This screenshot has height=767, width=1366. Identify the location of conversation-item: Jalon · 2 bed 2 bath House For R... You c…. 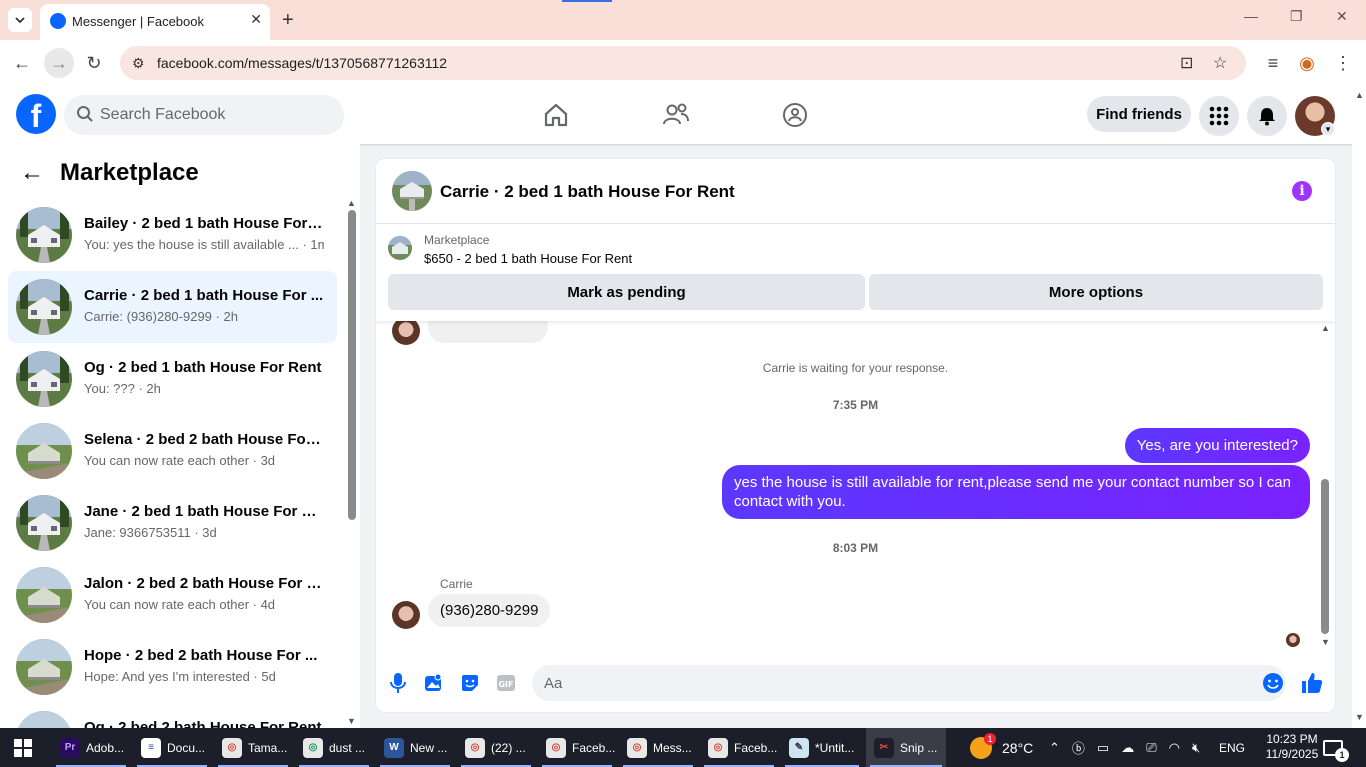
(172, 595).